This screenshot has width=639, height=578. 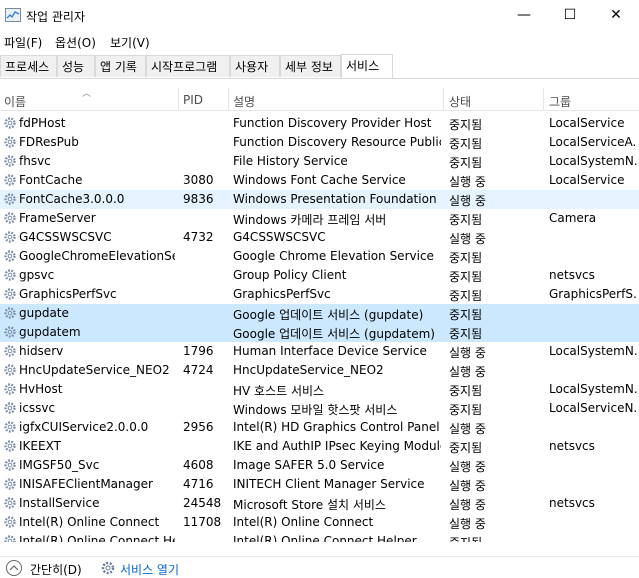 I want to click on service-name: GraphicsPerfSvc, so click(x=68, y=294).